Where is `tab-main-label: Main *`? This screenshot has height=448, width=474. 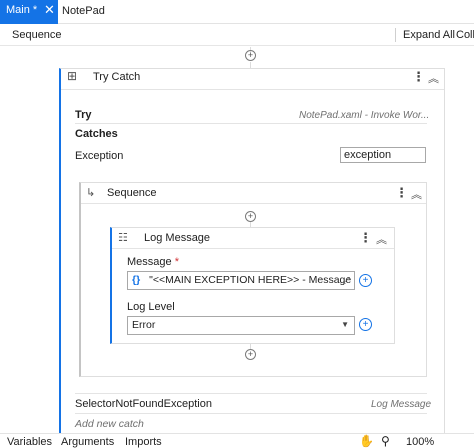 tab-main-label: Main * is located at coordinates (22, 10).